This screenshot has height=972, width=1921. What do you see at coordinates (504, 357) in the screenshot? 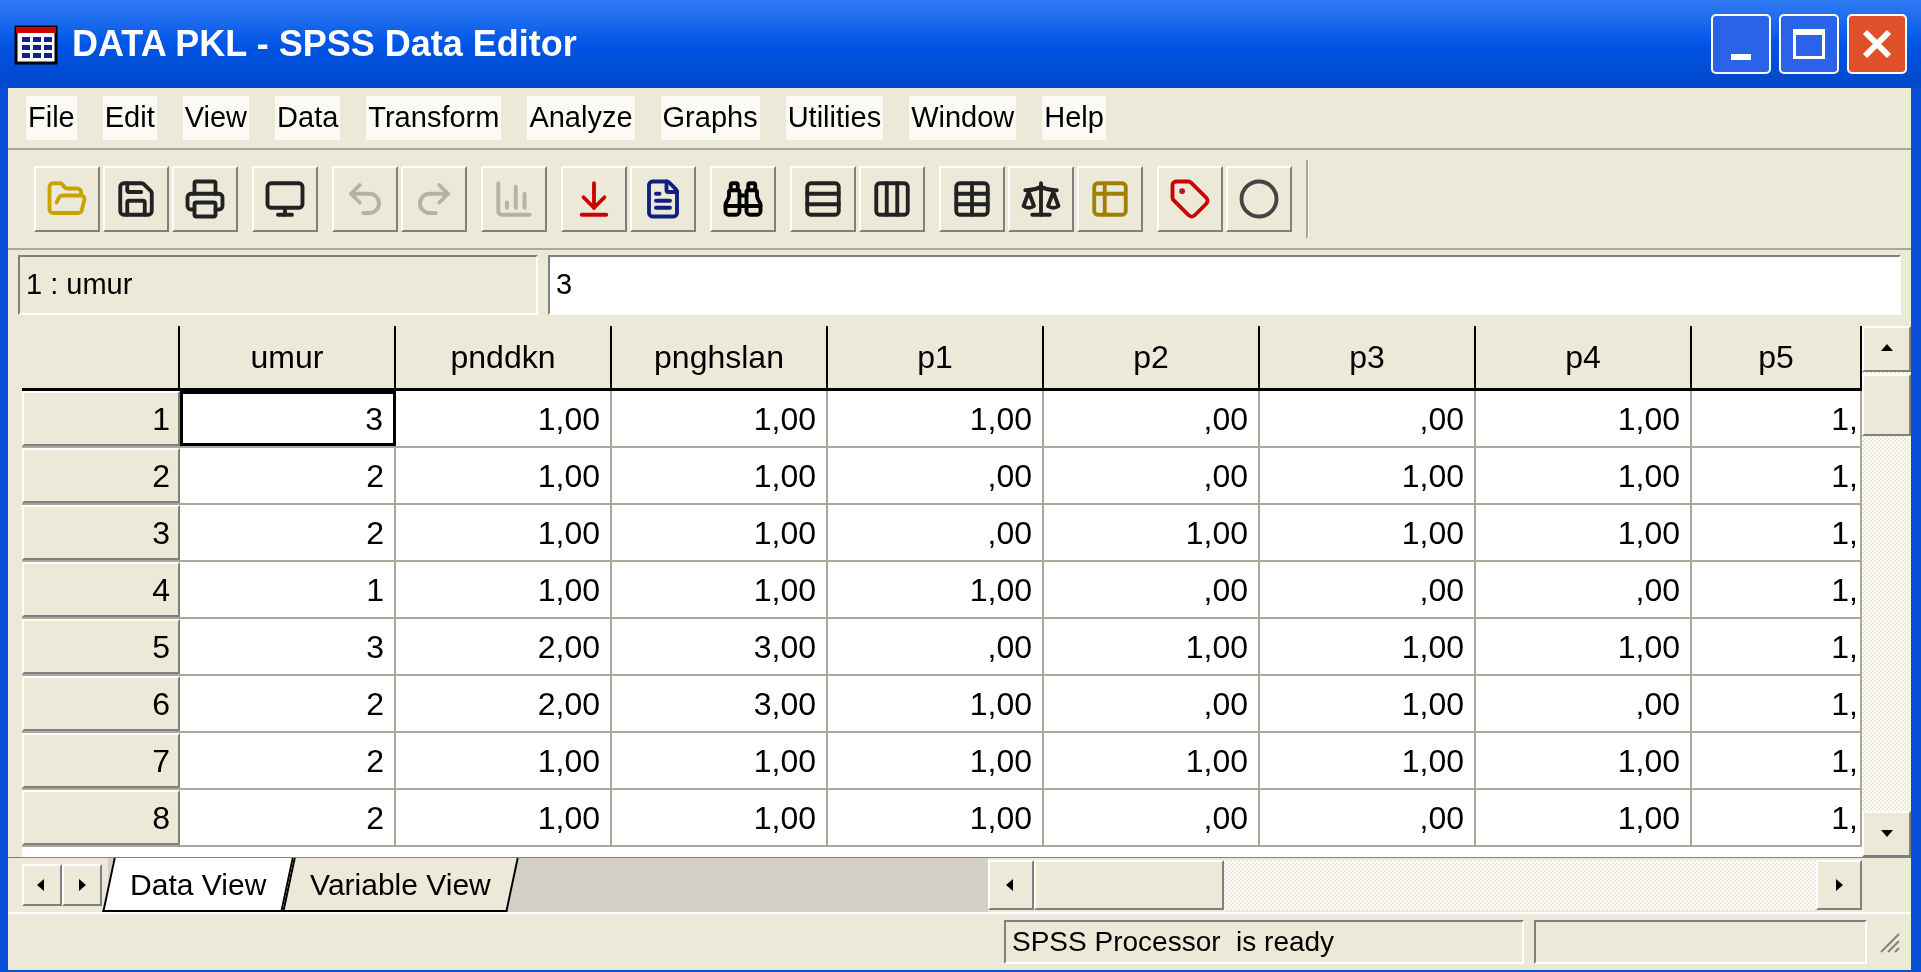
I see `column-header: pnddkn` at bounding box center [504, 357].